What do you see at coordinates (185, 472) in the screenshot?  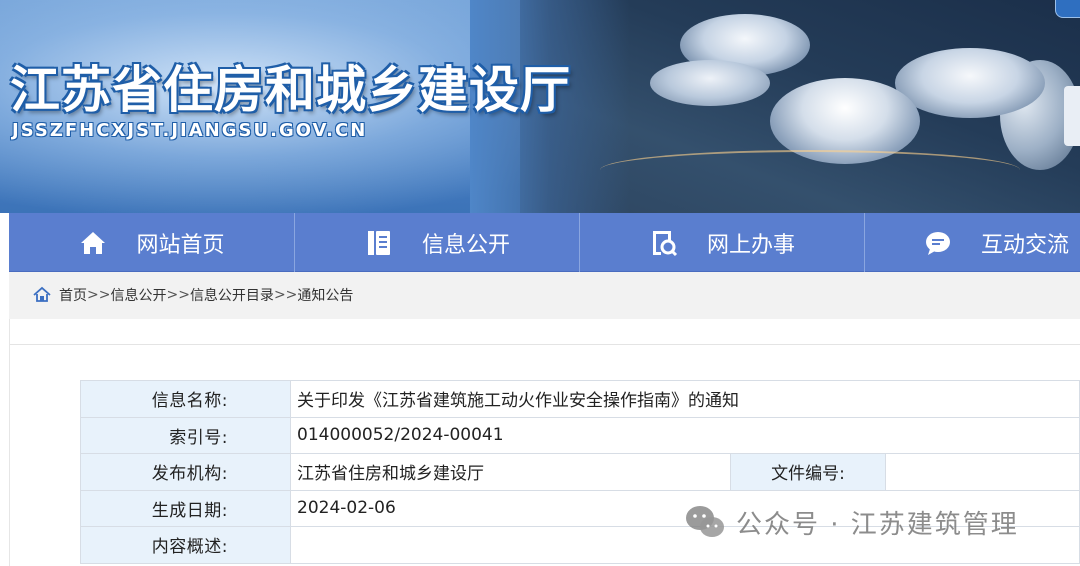 I see `publisher-label: 发布机构:` at bounding box center [185, 472].